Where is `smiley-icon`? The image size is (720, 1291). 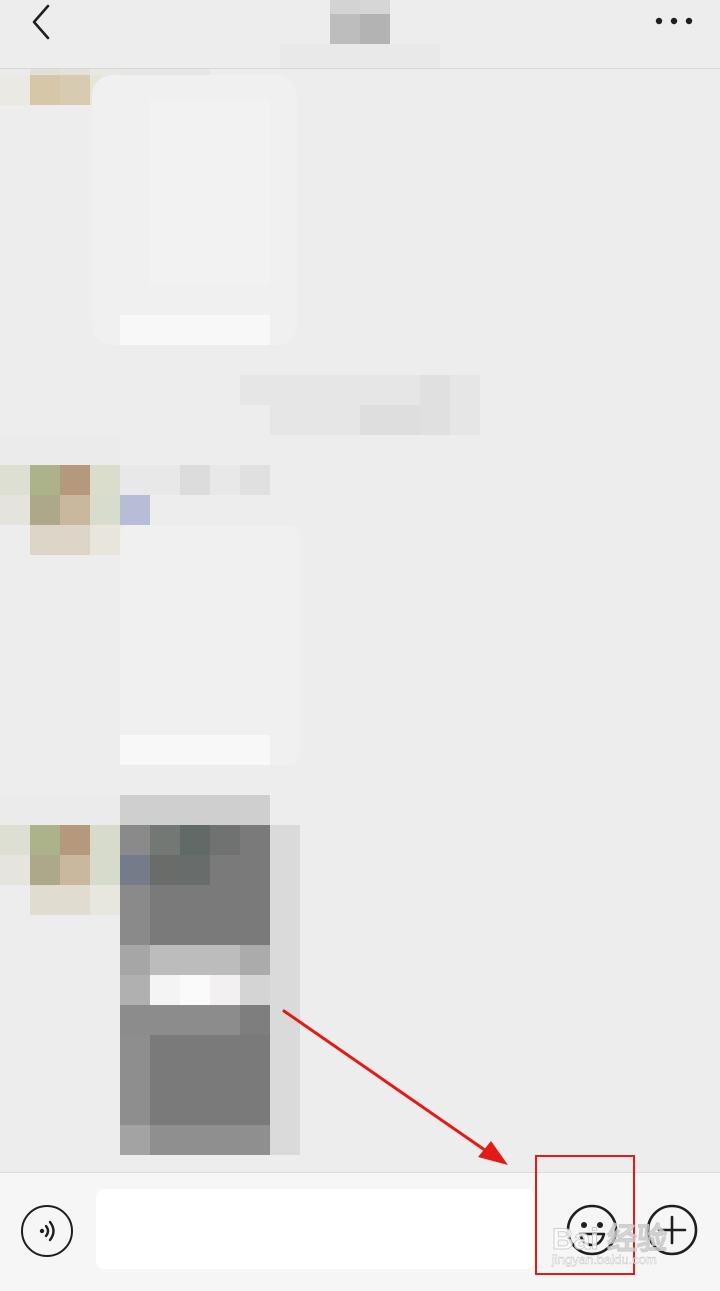
smiley-icon is located at coordinates (592, 1230).